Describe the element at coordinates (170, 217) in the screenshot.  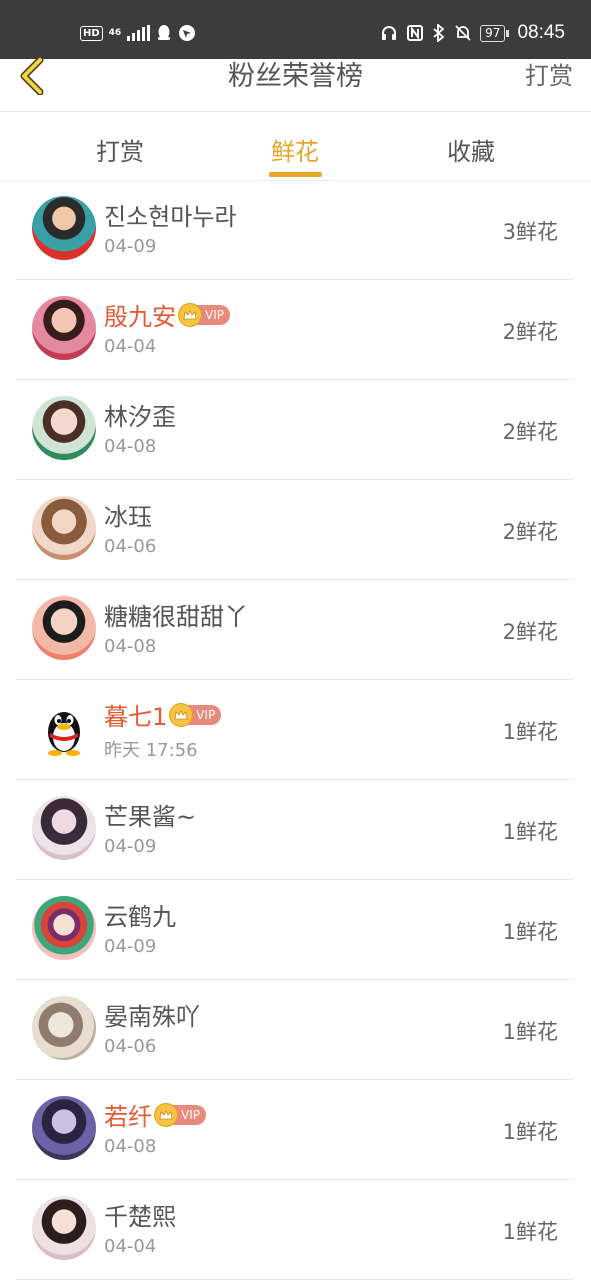
I see `fan-name-text: 진소현마누라` at that location.